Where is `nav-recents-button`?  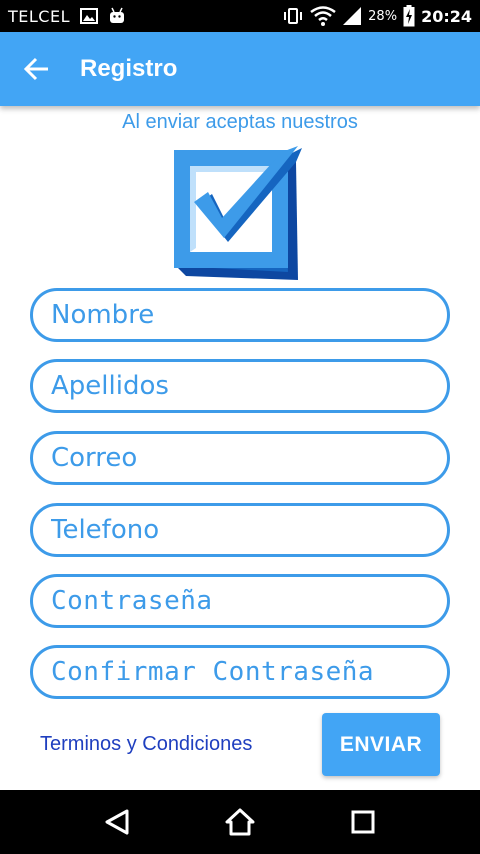 nav-recents-button is located at coordinates (363, 822).